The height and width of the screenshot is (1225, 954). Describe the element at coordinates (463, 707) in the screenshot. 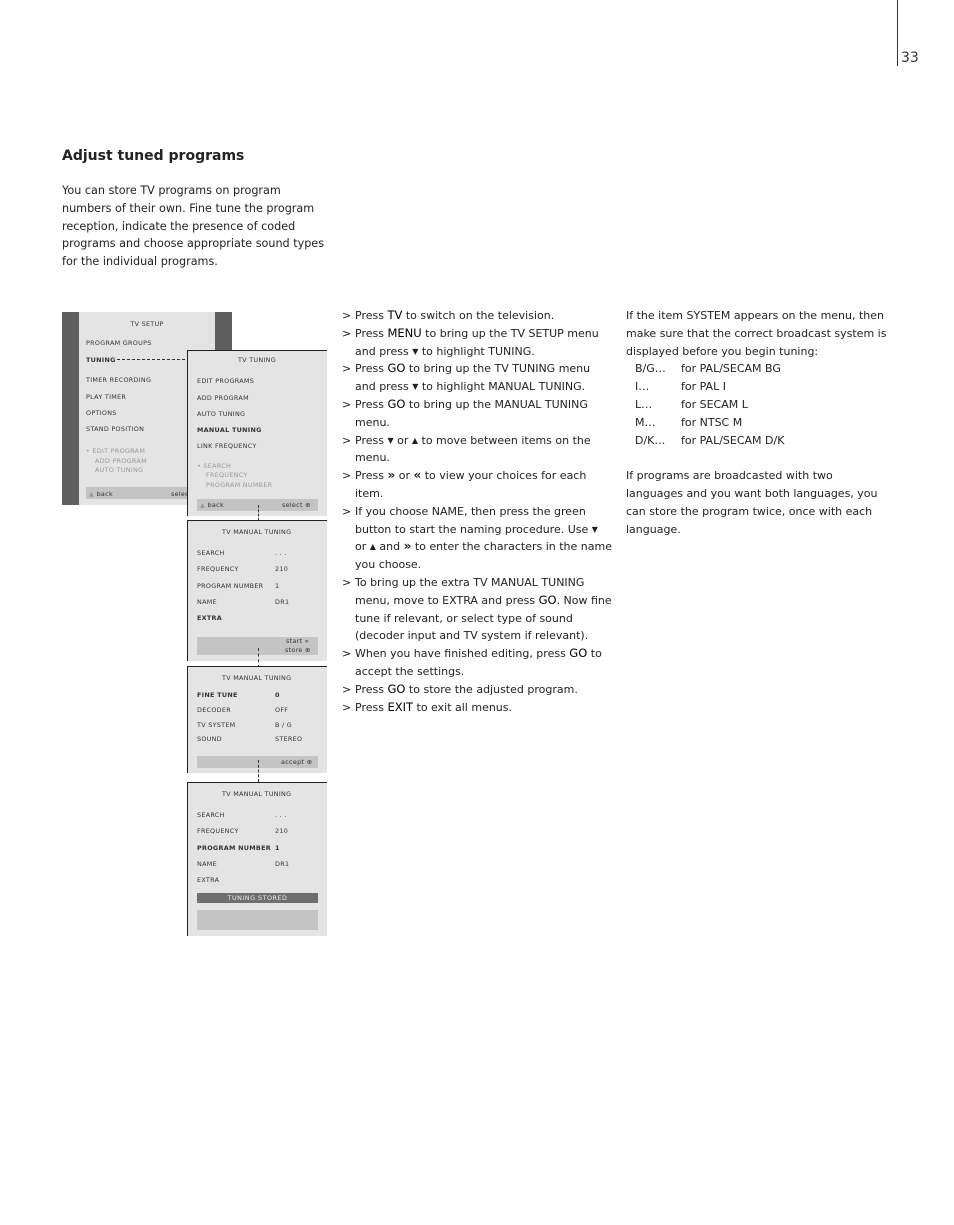

I see `step-text: to exit all menus.` at that location.